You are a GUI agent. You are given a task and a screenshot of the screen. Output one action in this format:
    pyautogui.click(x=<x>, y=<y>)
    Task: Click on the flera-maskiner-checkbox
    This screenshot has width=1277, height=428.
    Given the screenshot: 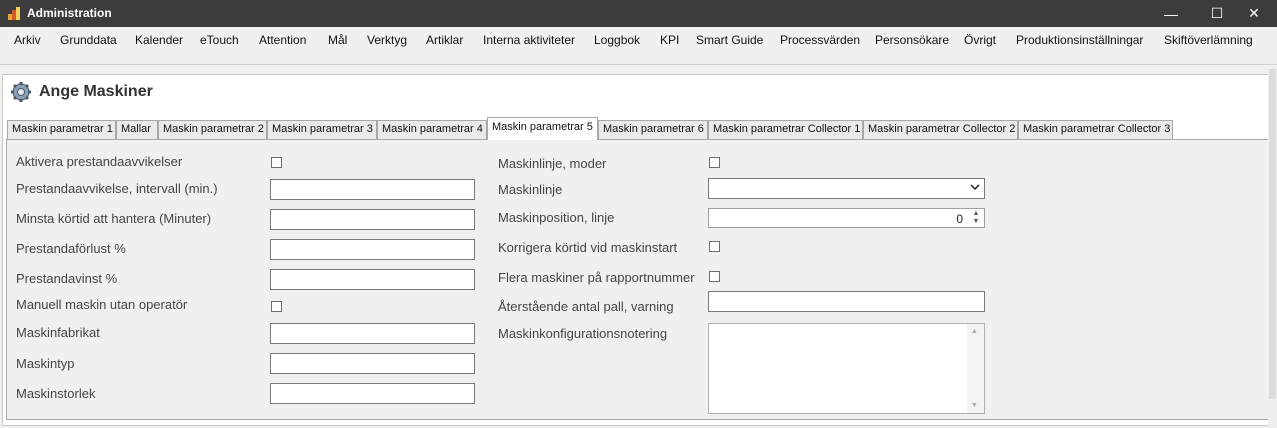 What is the action you would take?
    pyautogui.click(x=714, y=276)
    